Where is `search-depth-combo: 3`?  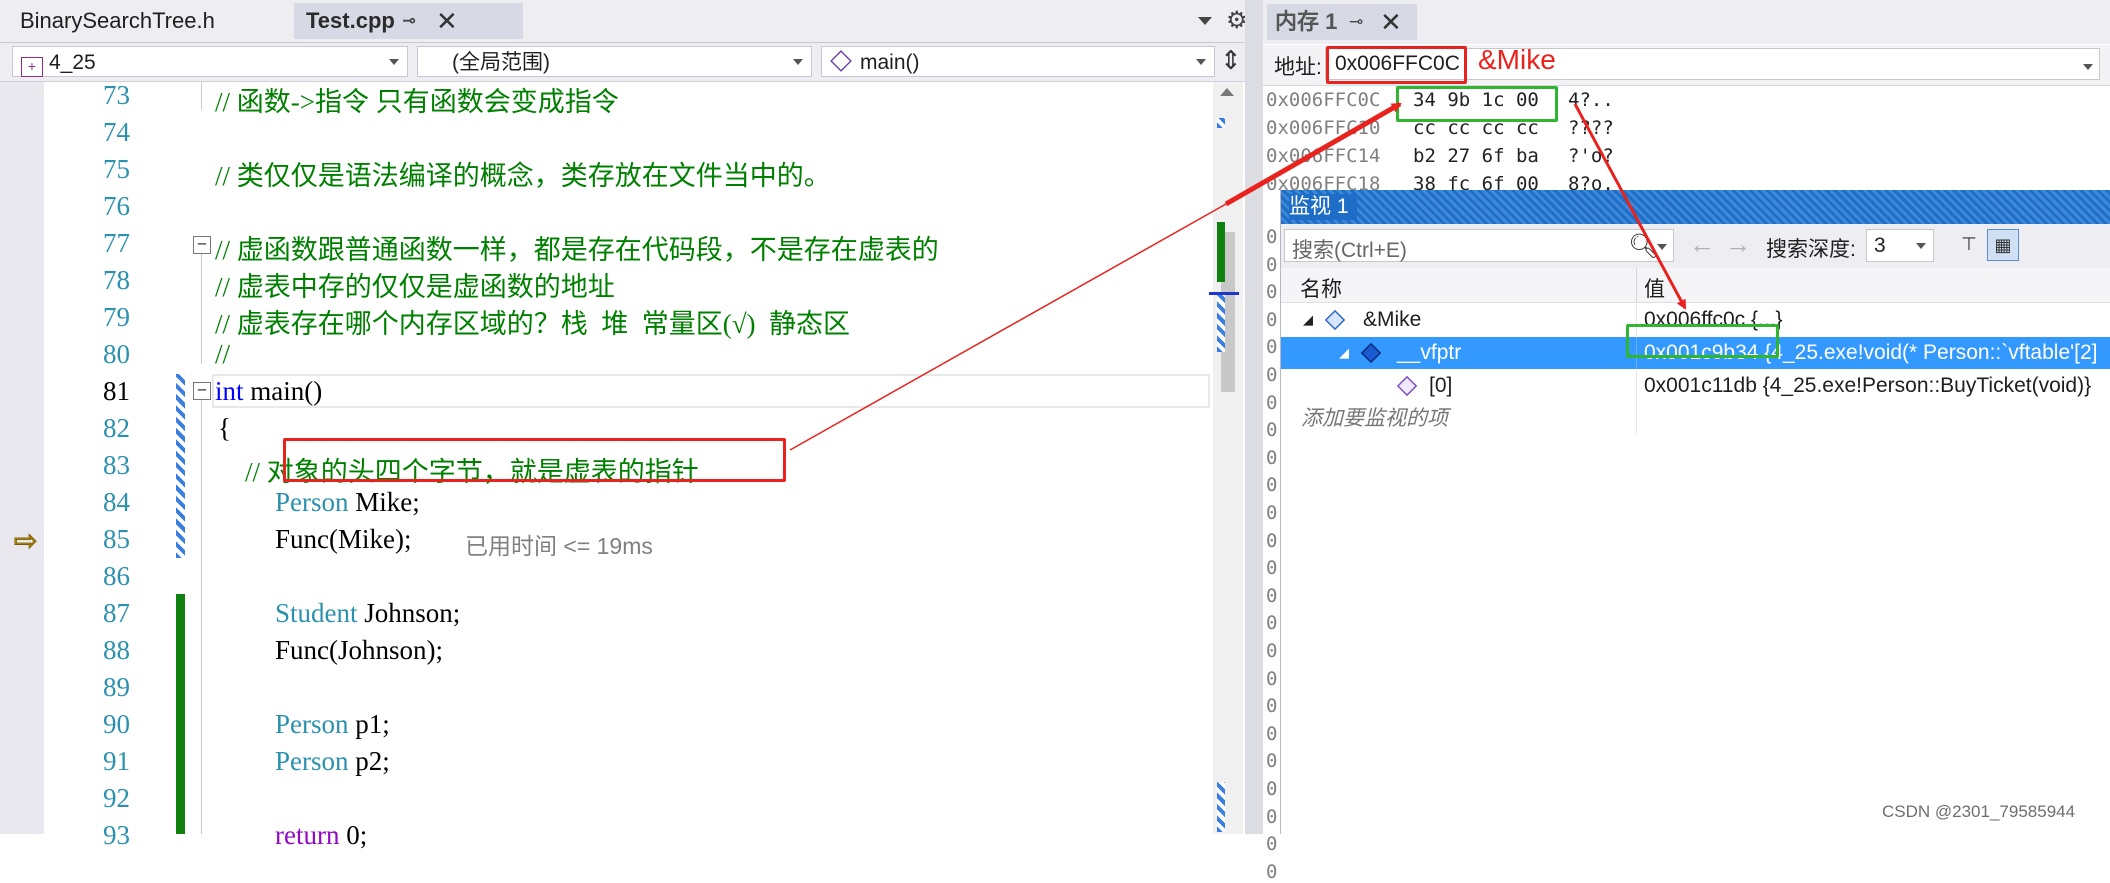
search-depth-combo: 3 is located at coordinates (1900, 245).